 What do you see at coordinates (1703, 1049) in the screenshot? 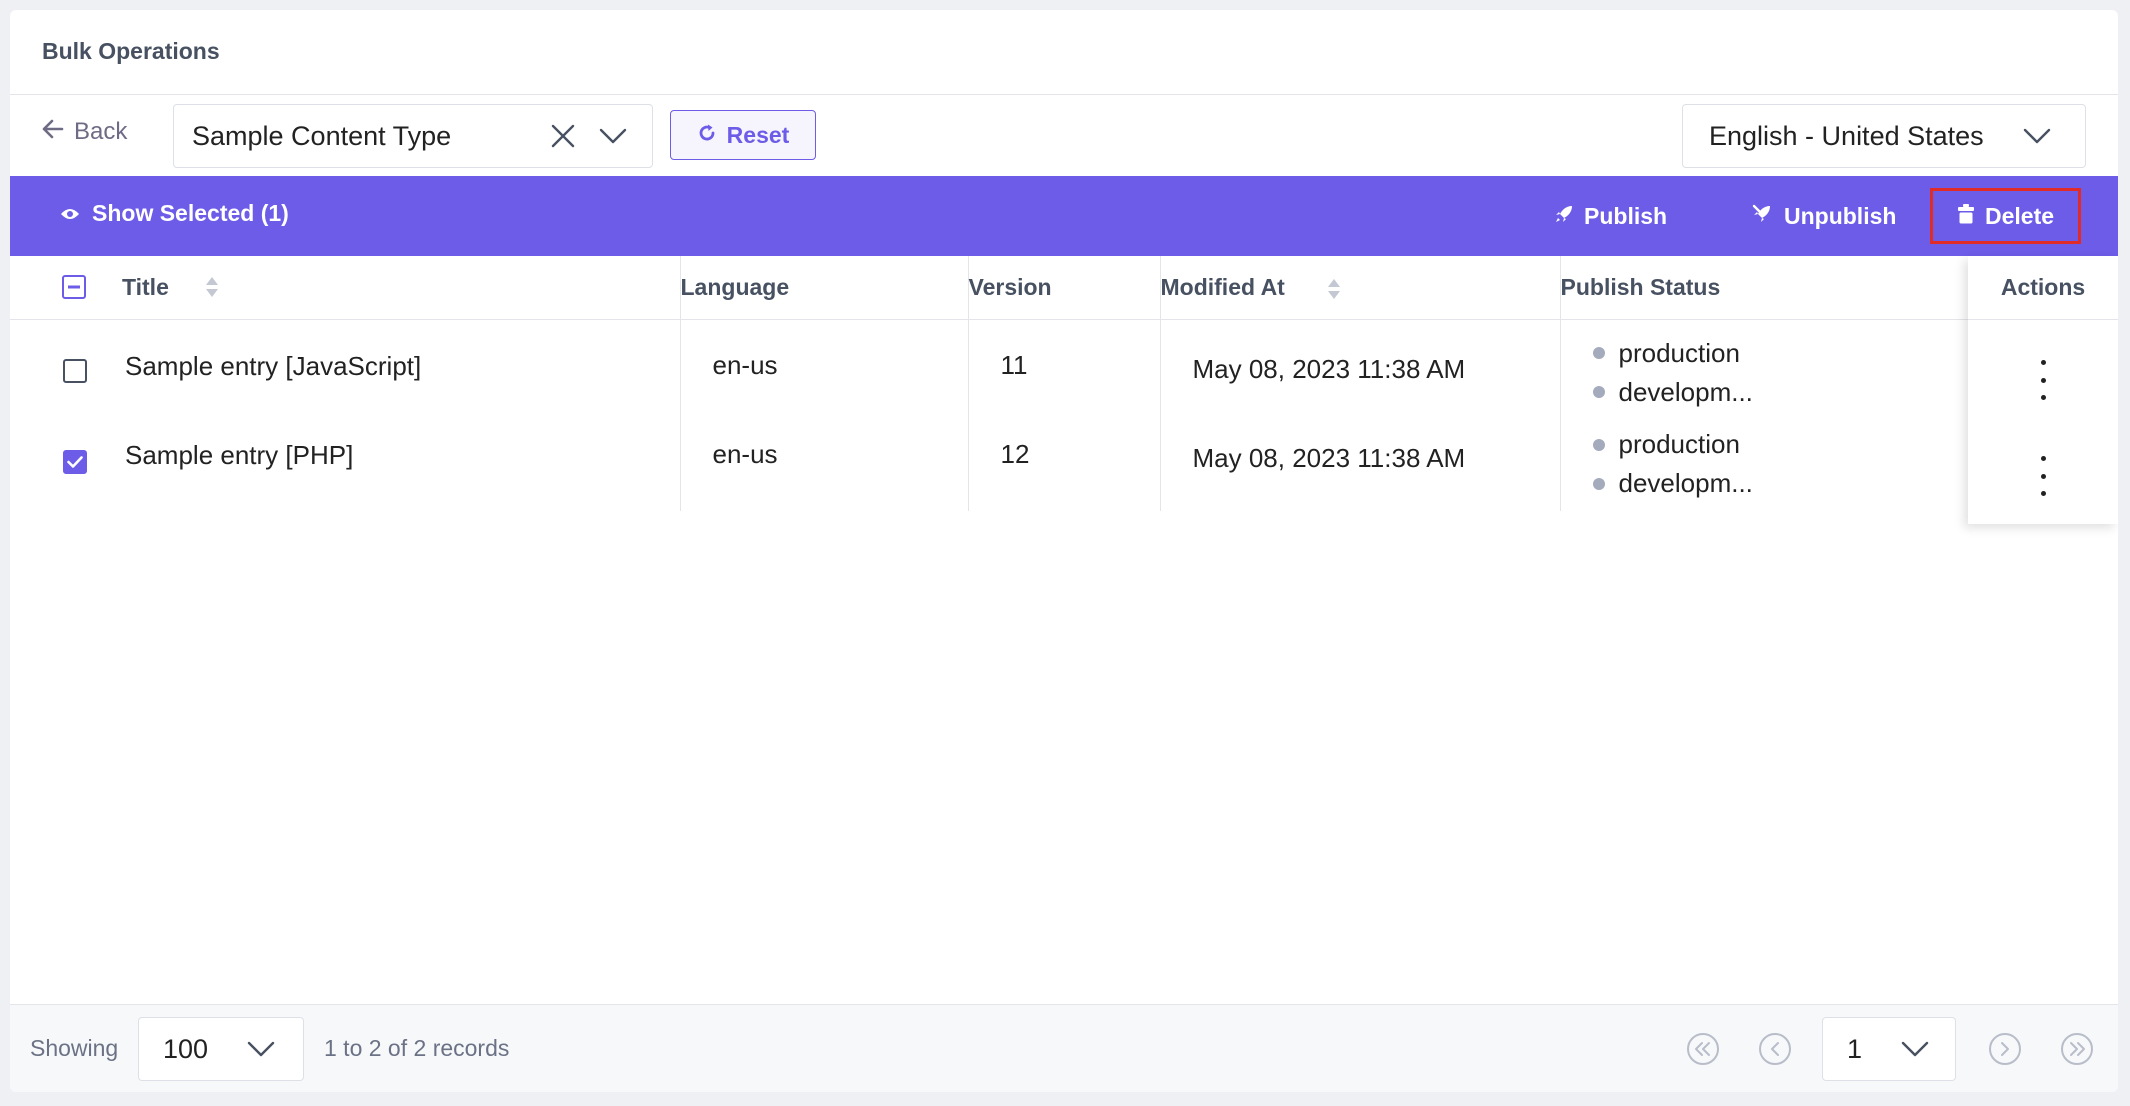
I see `first-page-icon` at bounding box center [1703, 1049].